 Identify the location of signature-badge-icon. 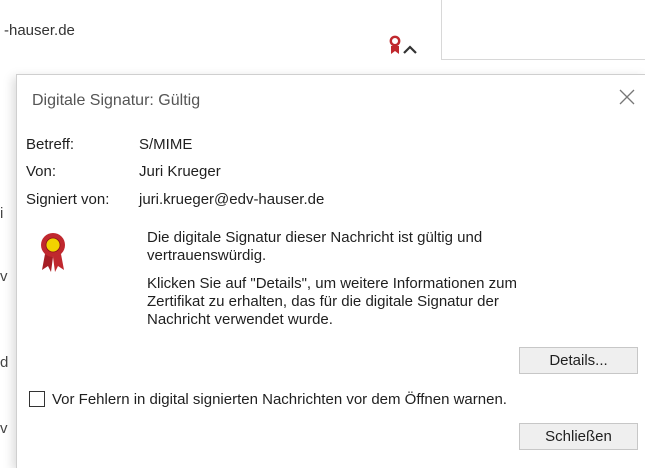
(403, 44).